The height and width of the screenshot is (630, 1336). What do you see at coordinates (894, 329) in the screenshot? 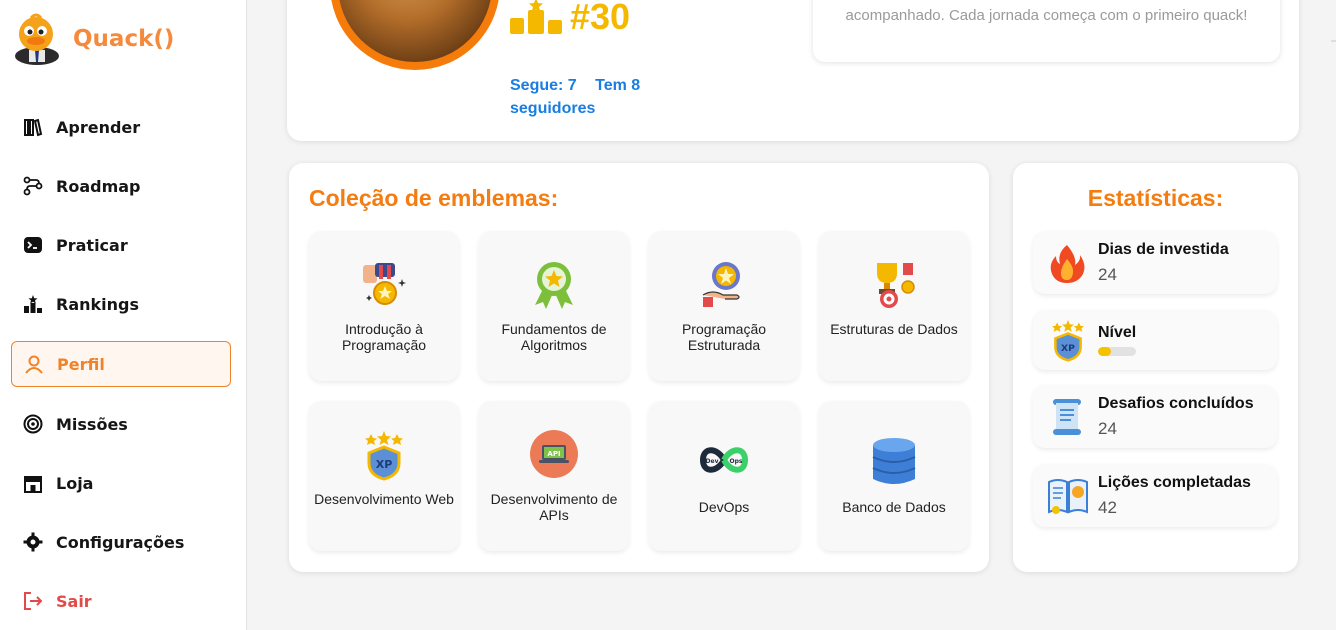
I see `badge-label: Estruturas de Dados` at bounding box center [894, 329].